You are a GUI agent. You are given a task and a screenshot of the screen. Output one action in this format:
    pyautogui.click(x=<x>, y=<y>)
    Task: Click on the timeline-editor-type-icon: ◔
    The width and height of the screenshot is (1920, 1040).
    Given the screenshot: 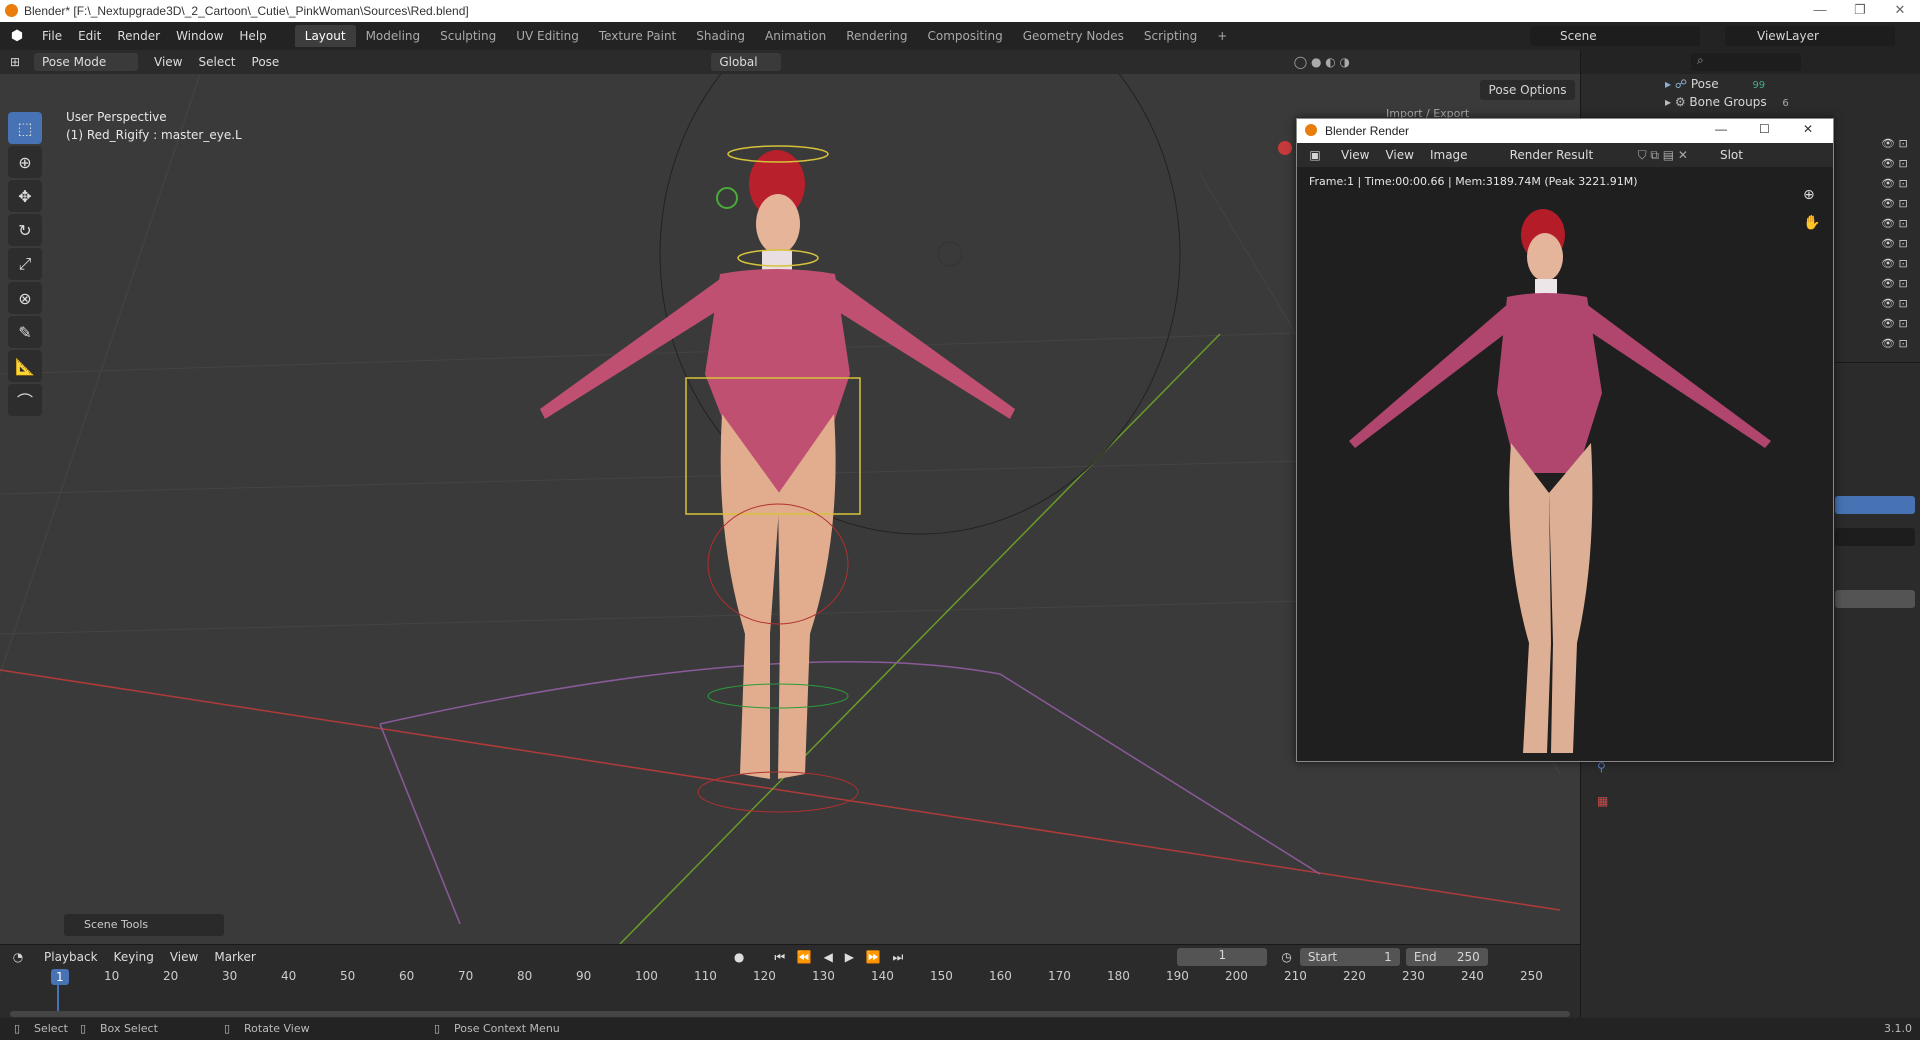 What is the action you would take?
    pyautogui.click(x=18, y=957)
    